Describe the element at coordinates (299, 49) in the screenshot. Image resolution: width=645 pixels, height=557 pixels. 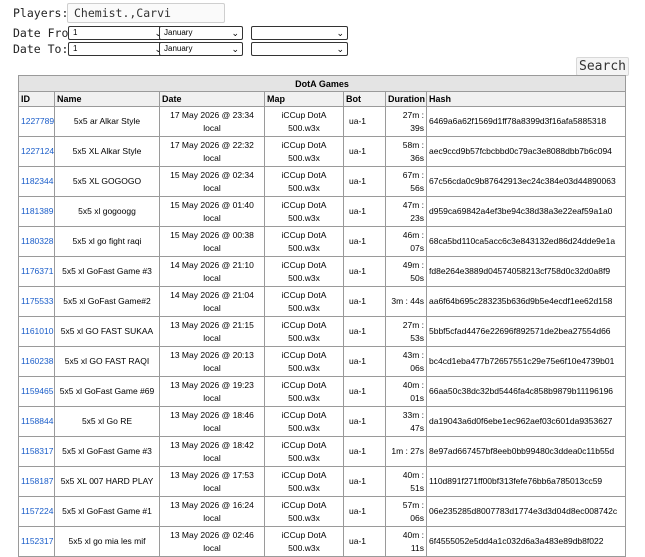
I see `to-year-select: ⌄` at that location.